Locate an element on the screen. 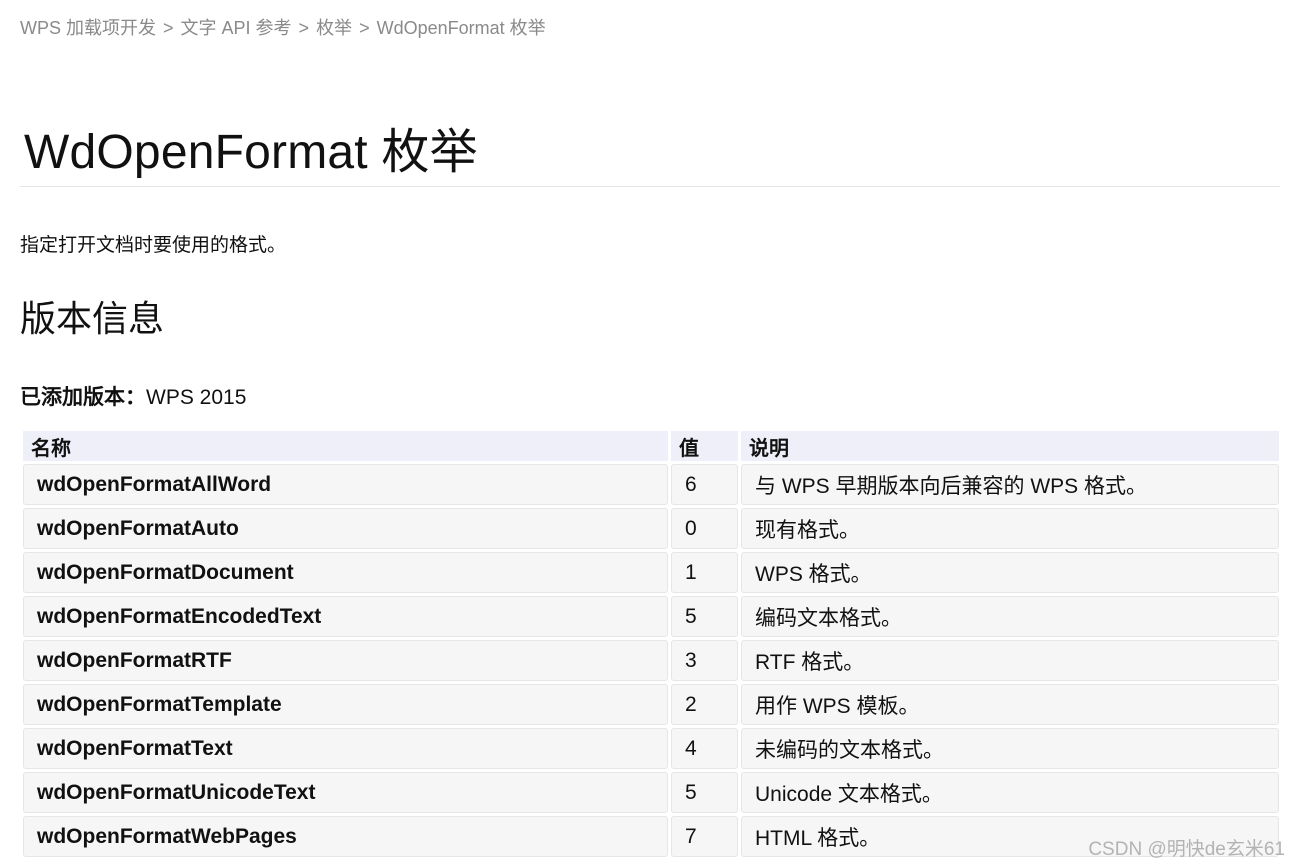 This screenshot has height=867, width=1301. table-row: wdOpenFormatText 4 未编码的文本格式。 is located at coordinates (651, 748).